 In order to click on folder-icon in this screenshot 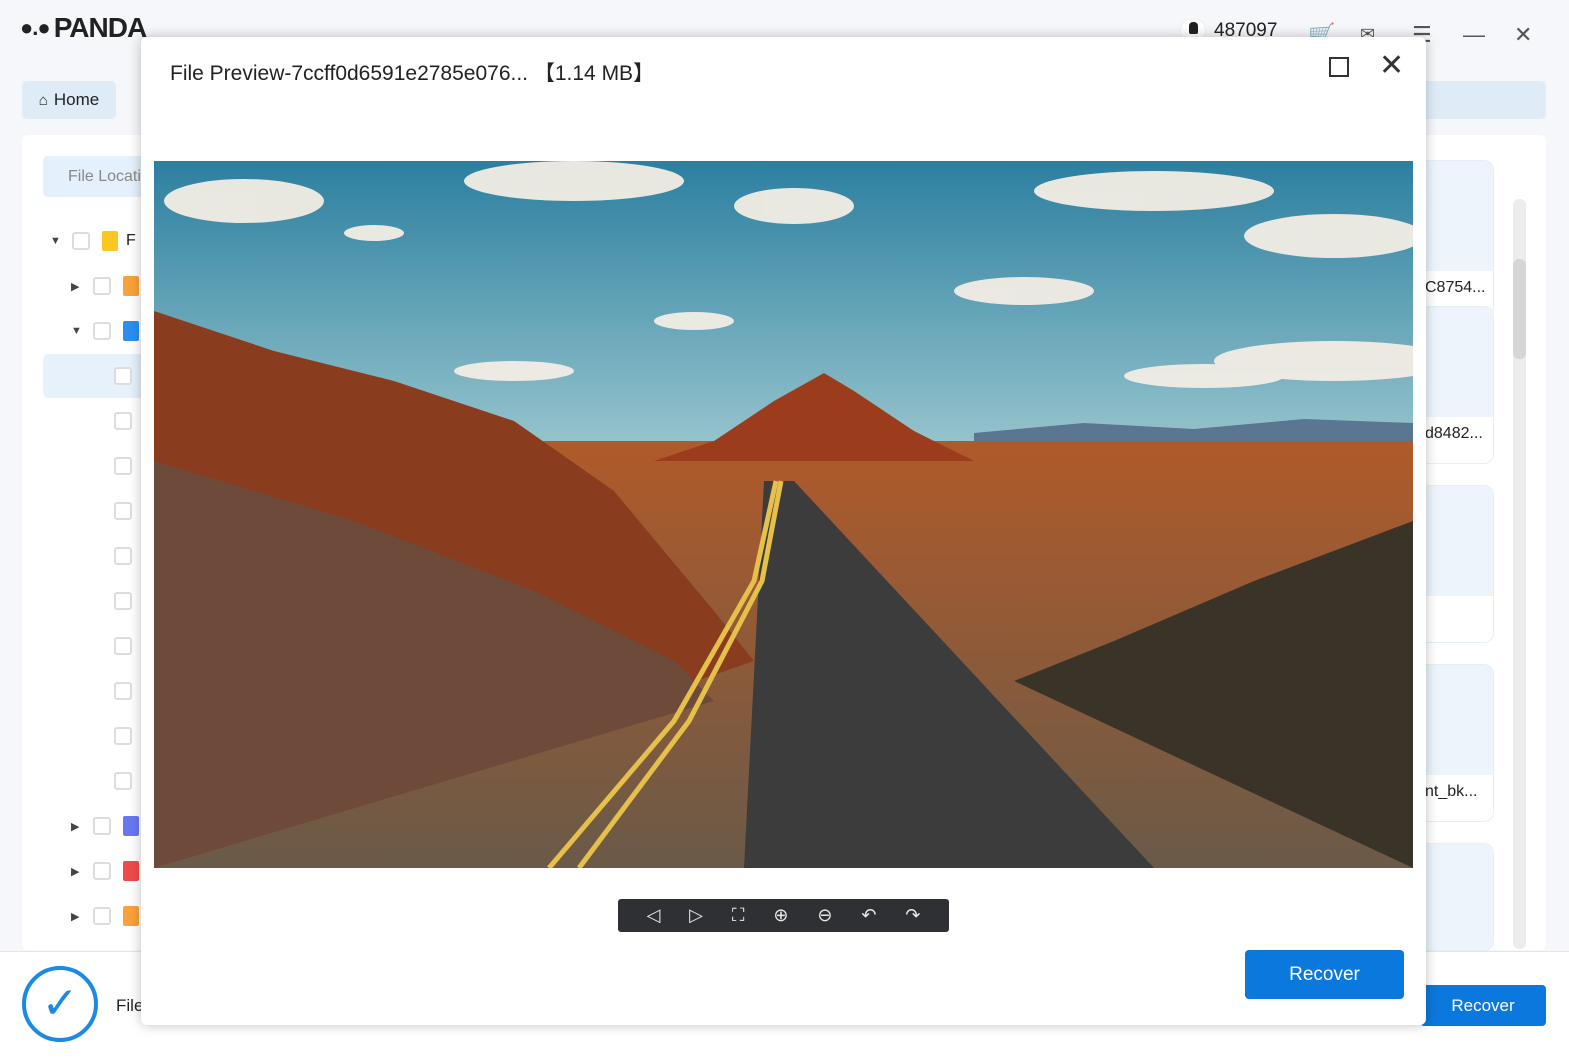, I will do `click(110, 241)`.